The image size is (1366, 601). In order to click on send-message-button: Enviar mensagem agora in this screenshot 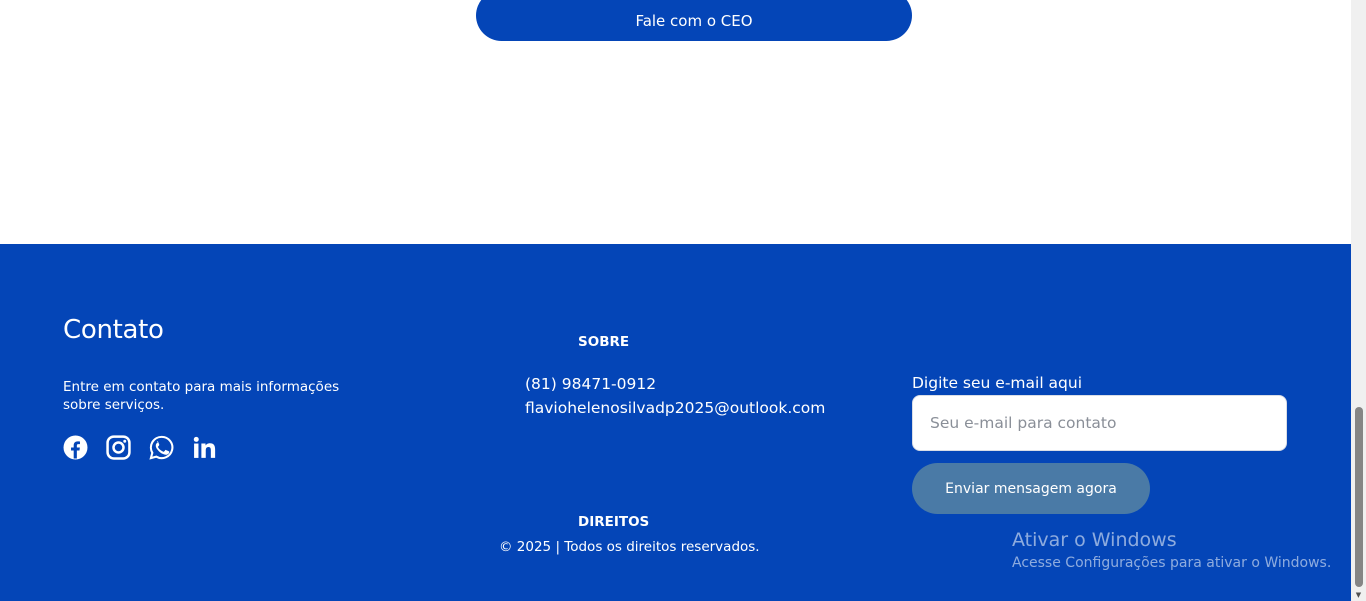, I will do `click(1031, 488)`.